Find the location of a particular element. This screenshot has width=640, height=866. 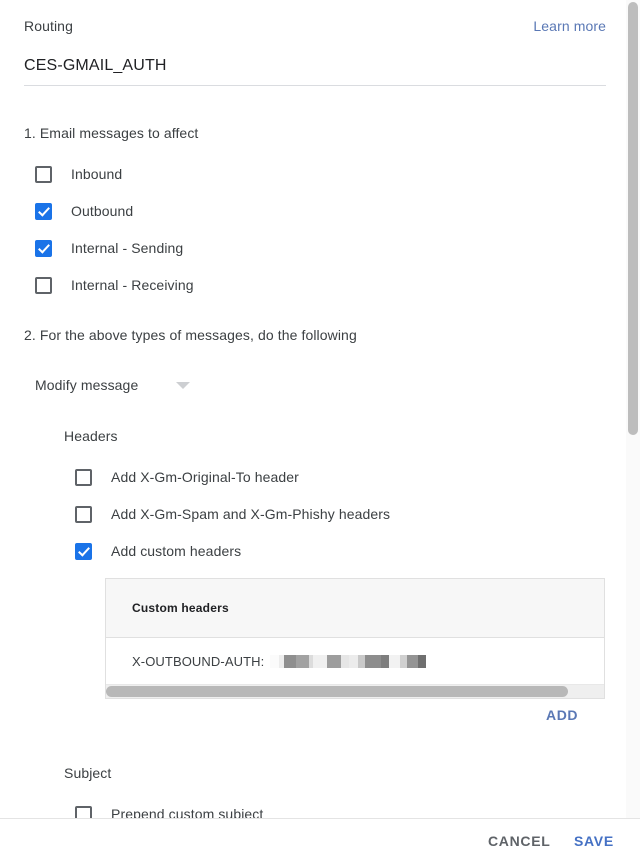

custom-headers-table: Custom headers X-OUTBOUND-AUTH: is located at coordinates (355, 638).